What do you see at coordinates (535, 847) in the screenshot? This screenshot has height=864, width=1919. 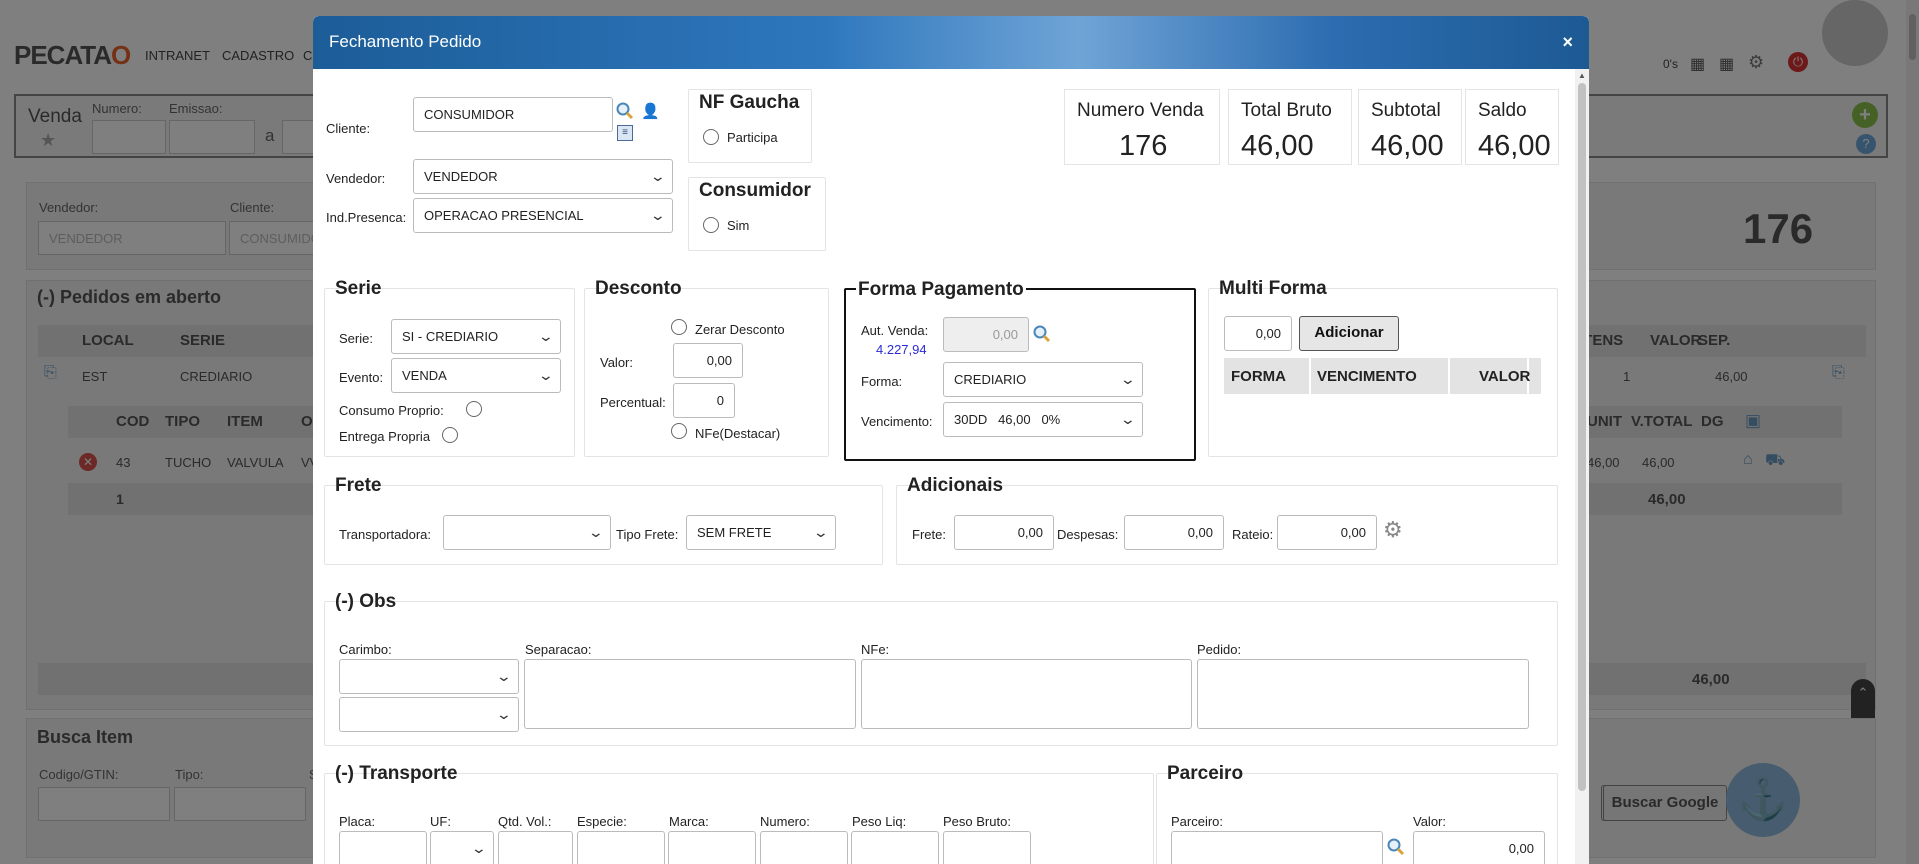 I see `qtd-vol-input` at bounding box center [535, 847].